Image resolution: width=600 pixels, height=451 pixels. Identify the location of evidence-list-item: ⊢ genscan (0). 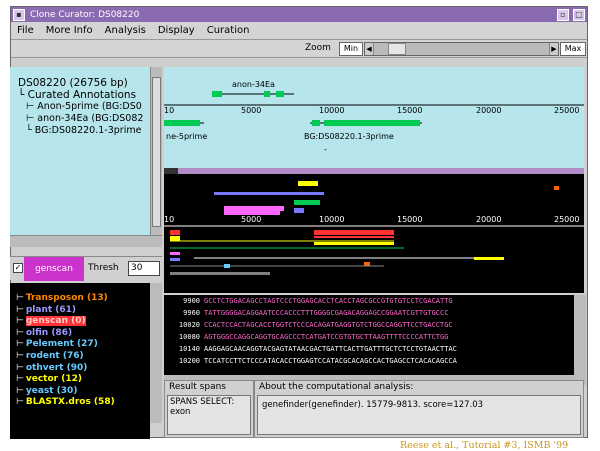
(83, 322).